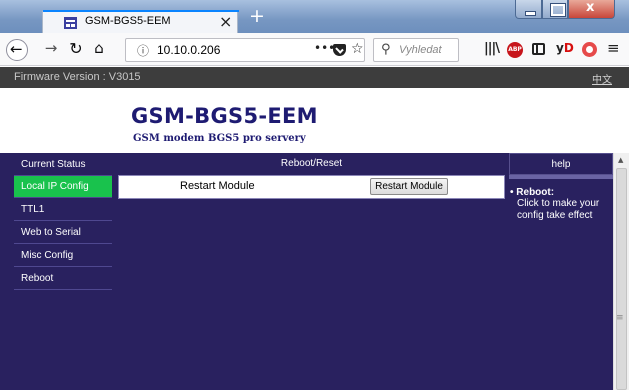 The image size is (629, 390). I want to click on pocket-icon, so click(339, 50).